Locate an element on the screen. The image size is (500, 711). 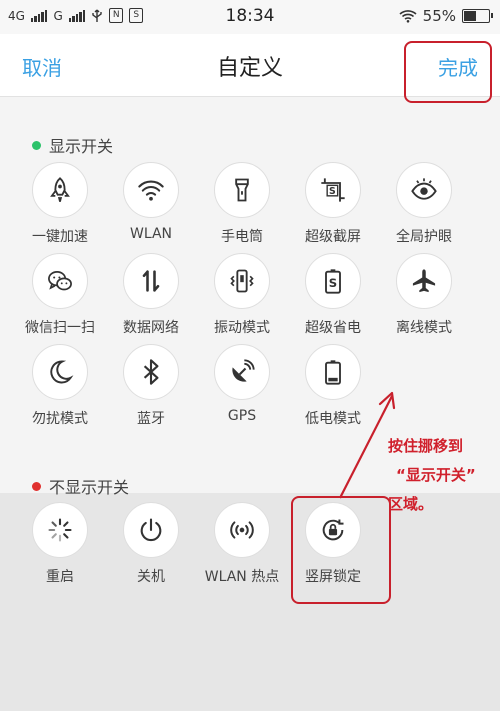
tile-label: 微信扫一扫 is located at coordinates (60, 328).